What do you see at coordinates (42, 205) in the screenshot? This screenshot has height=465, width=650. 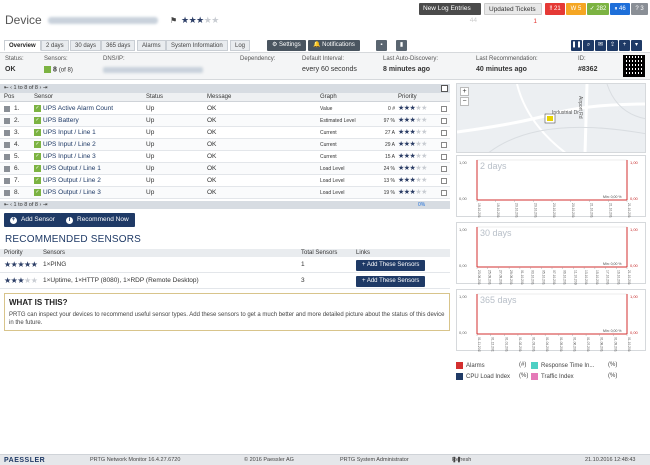 I see `pager-next-icon-bottom: › ⇥` at bounding box center [42, 205].